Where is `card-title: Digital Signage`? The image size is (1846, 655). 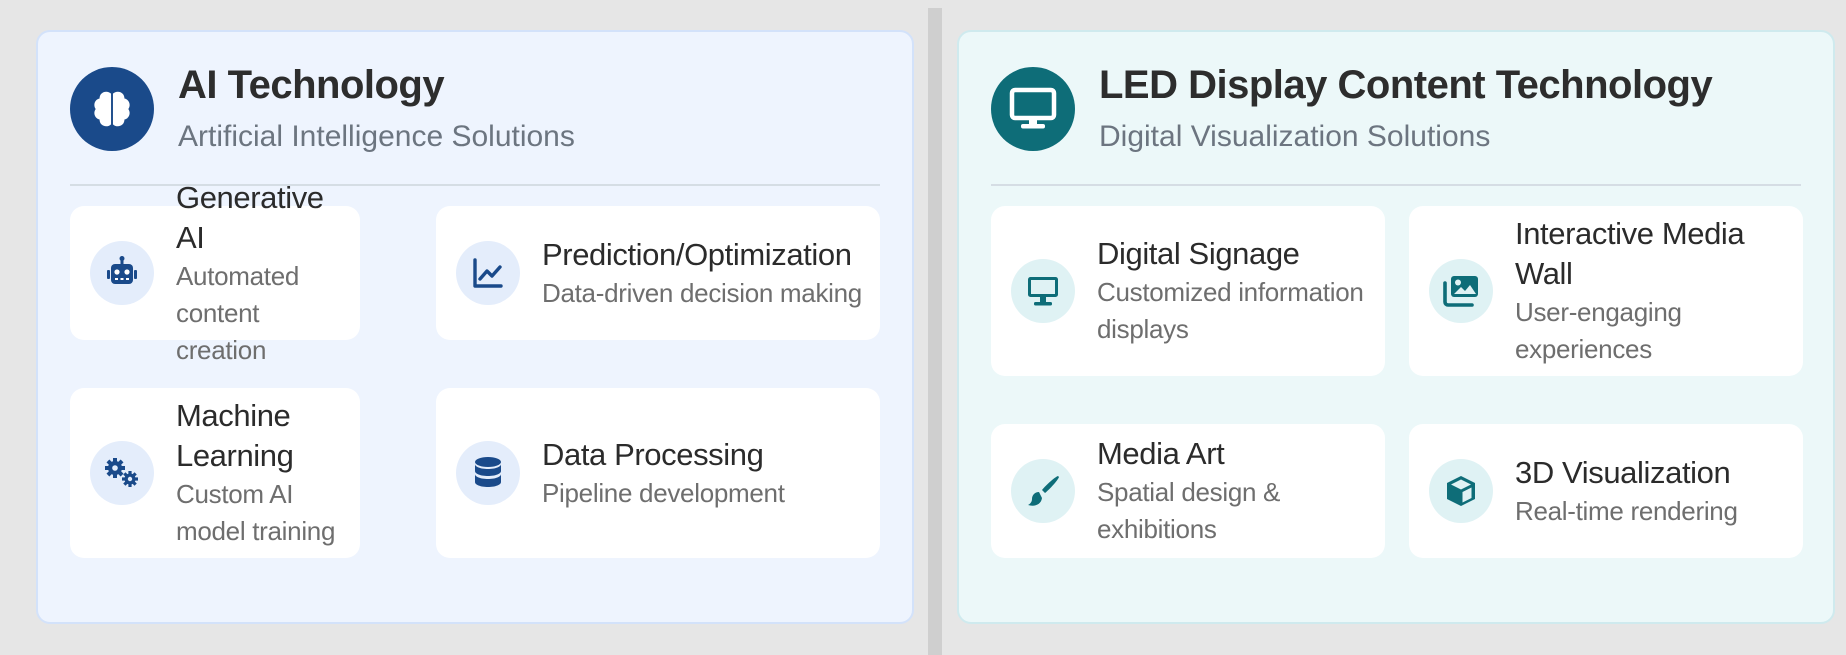 card-title: Digital Signage is located at coordinates (1198, 253).